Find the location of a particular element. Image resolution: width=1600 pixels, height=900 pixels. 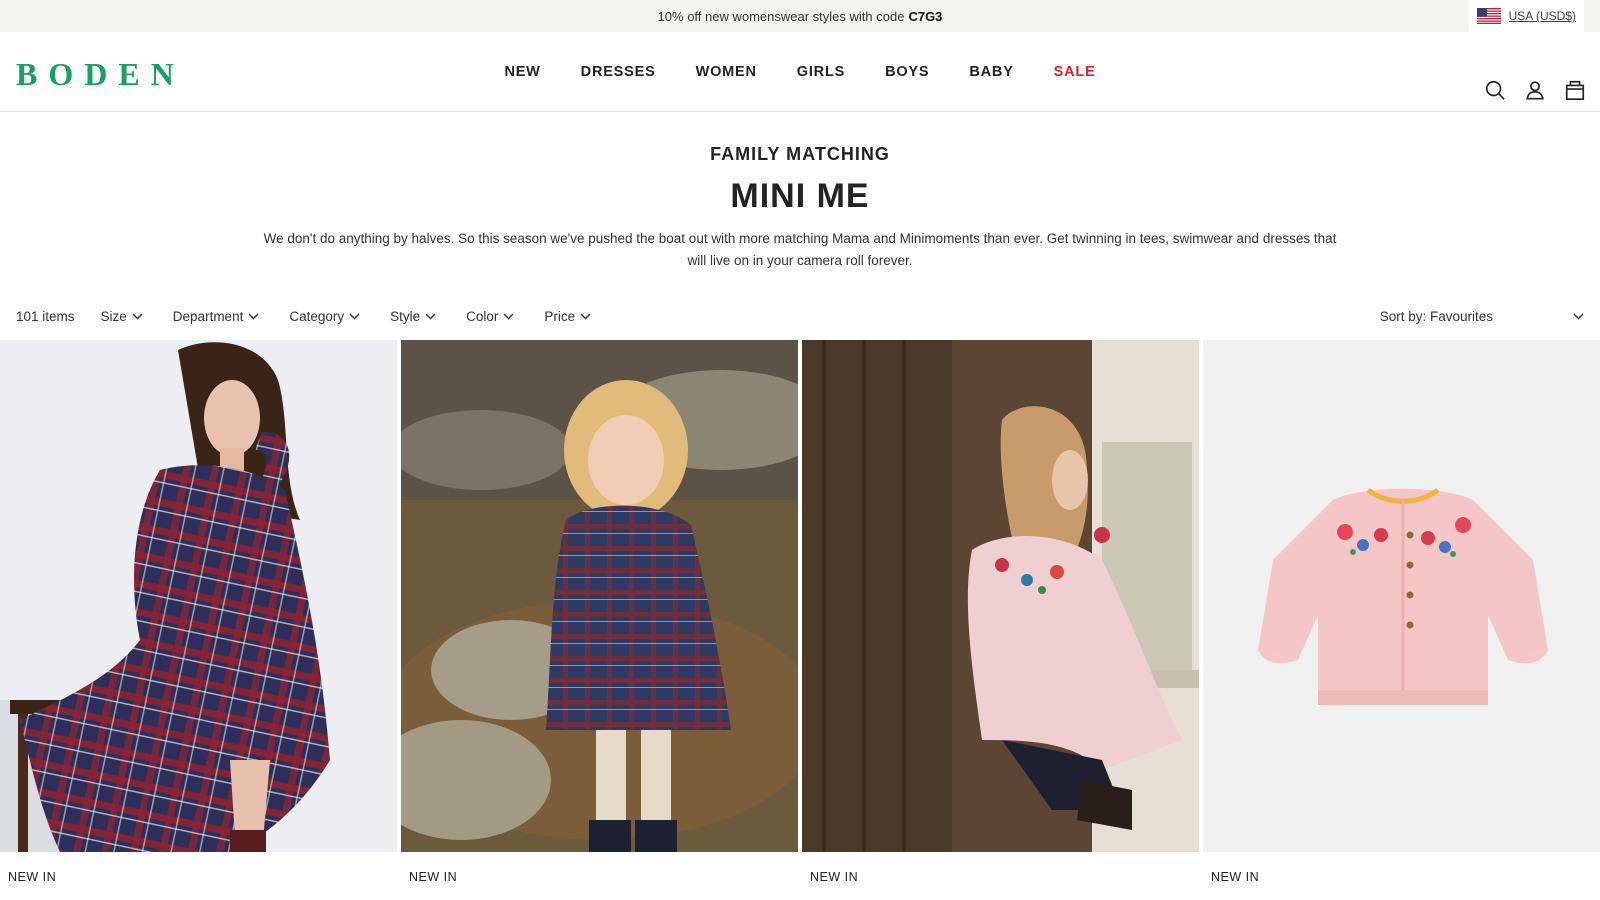

locale-selector: USA (USD$) is located at coordinates (1526, 16).